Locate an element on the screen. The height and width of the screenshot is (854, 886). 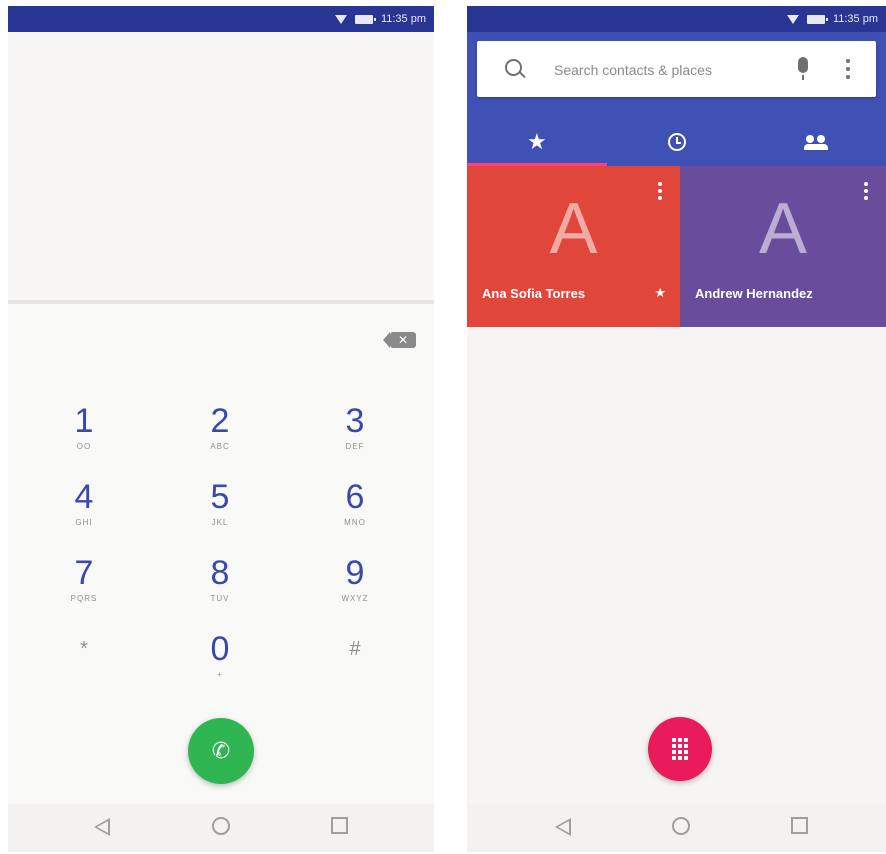
key-6: 6 MNO is located at coordinates (355, 510).